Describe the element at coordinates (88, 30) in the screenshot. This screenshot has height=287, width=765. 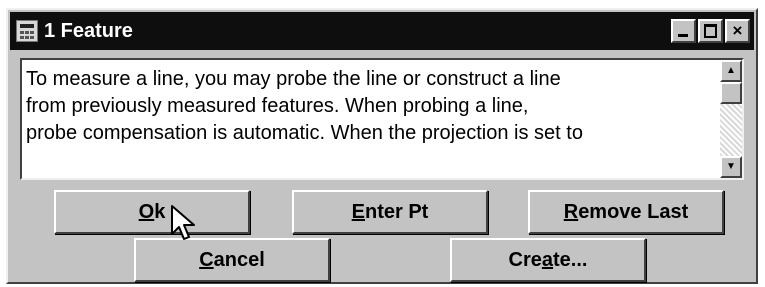
I see `window-title: 1 Feature` at that location.